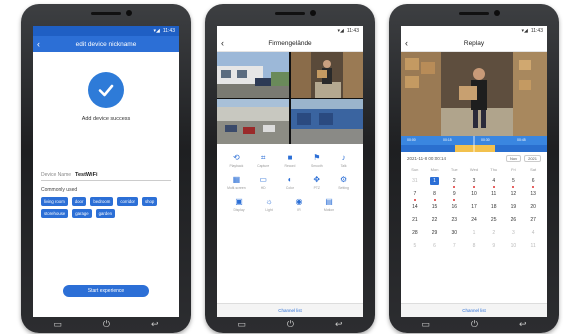 The height and width of the screenshot is (334, 563). I want to click on playback-control: ⟲ Playback, so click(236, 161).